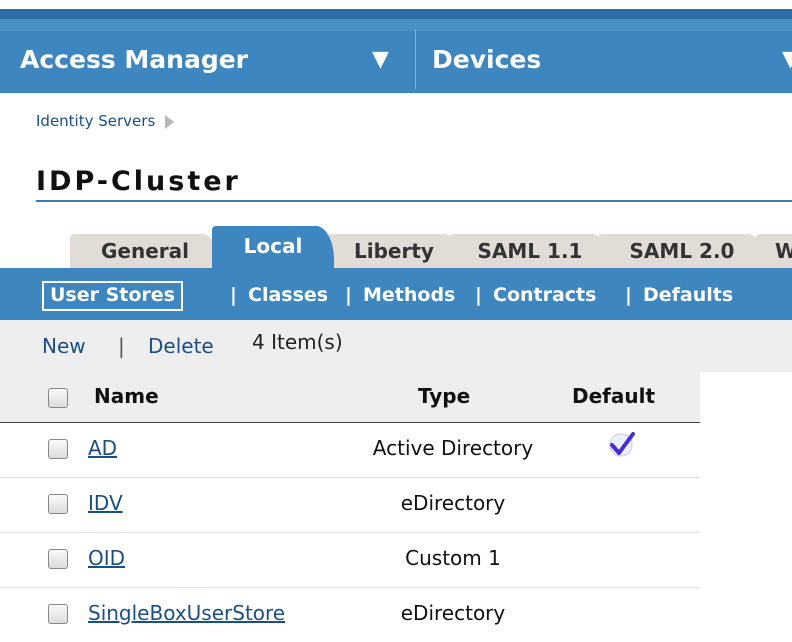  I want to click on column-header-name: Name, so click(126, 396).